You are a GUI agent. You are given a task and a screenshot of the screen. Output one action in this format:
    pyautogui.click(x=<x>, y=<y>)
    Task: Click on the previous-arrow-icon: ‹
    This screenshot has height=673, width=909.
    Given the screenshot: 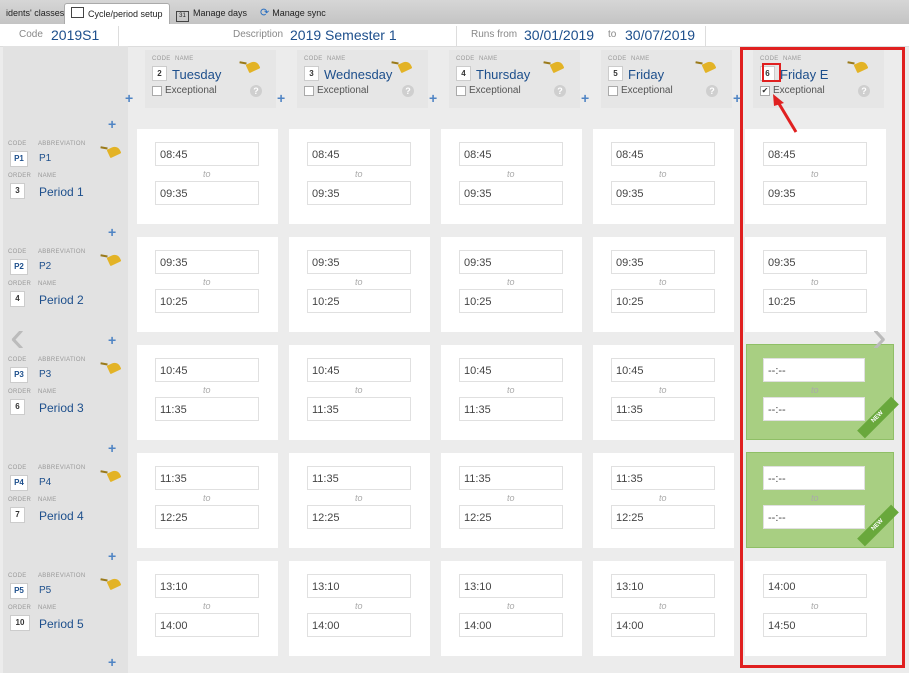 What is the action you would take?
    pyautogui.click(x=17, y=337)
    